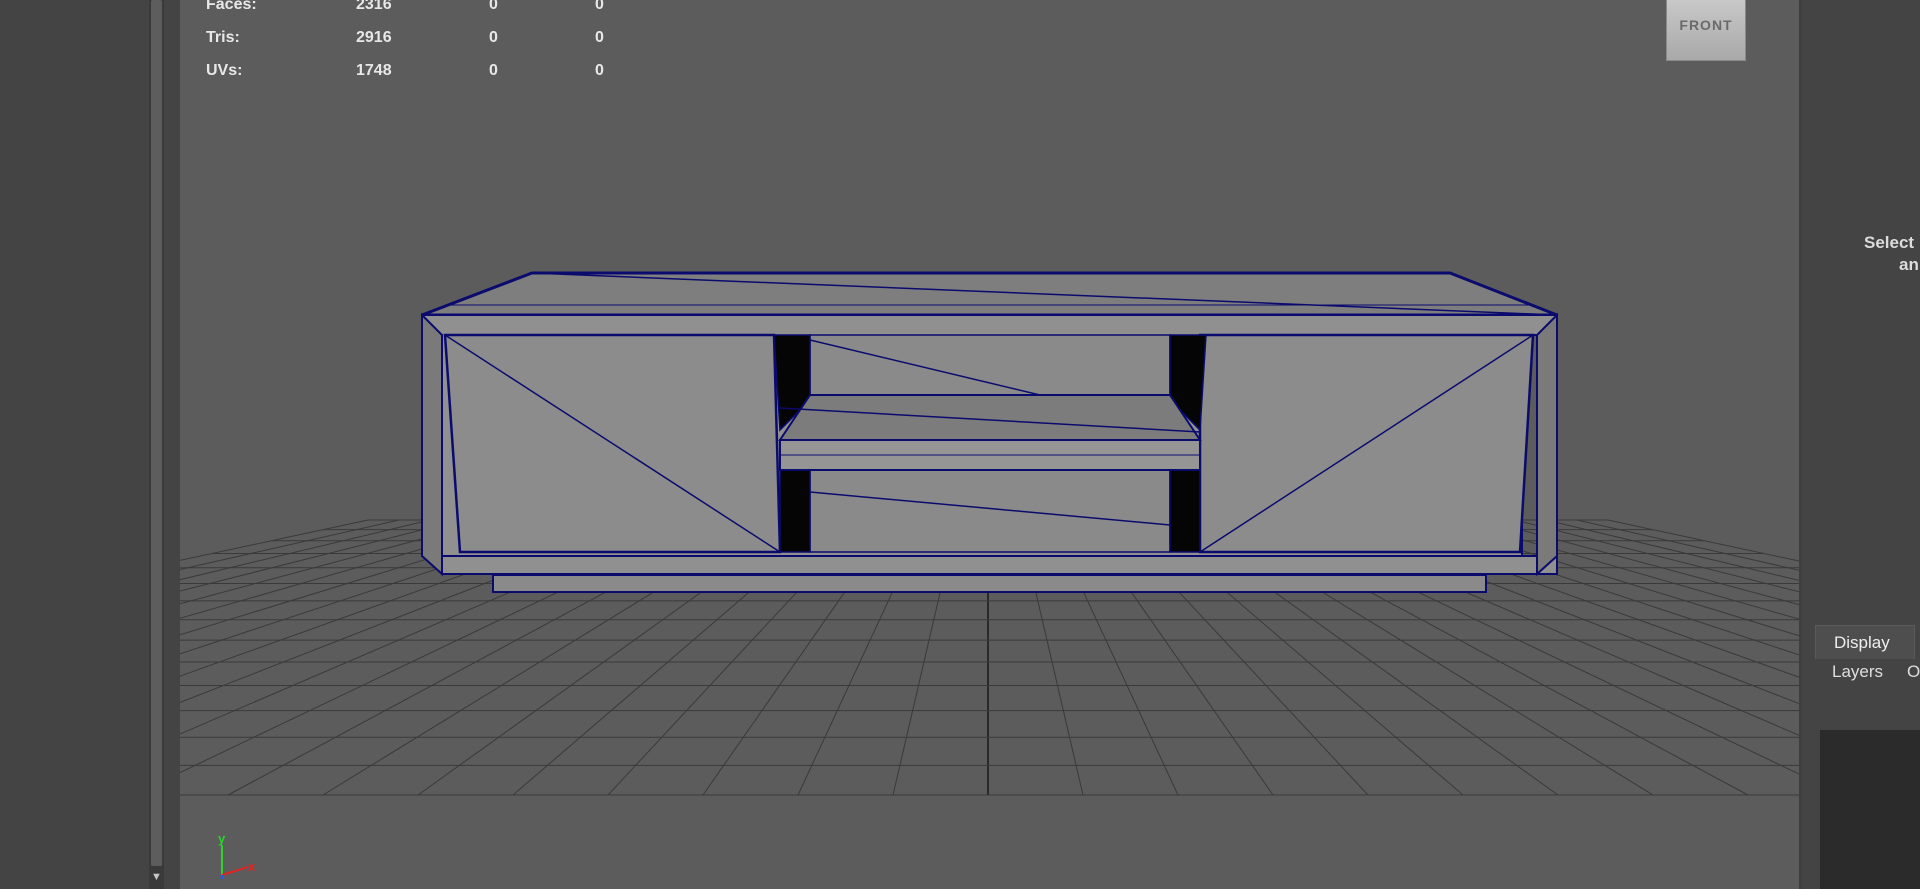  What do you see at coordinates (1547, 444) in the screenshot?
I see `right-side` at bounding box center [1547, 444].